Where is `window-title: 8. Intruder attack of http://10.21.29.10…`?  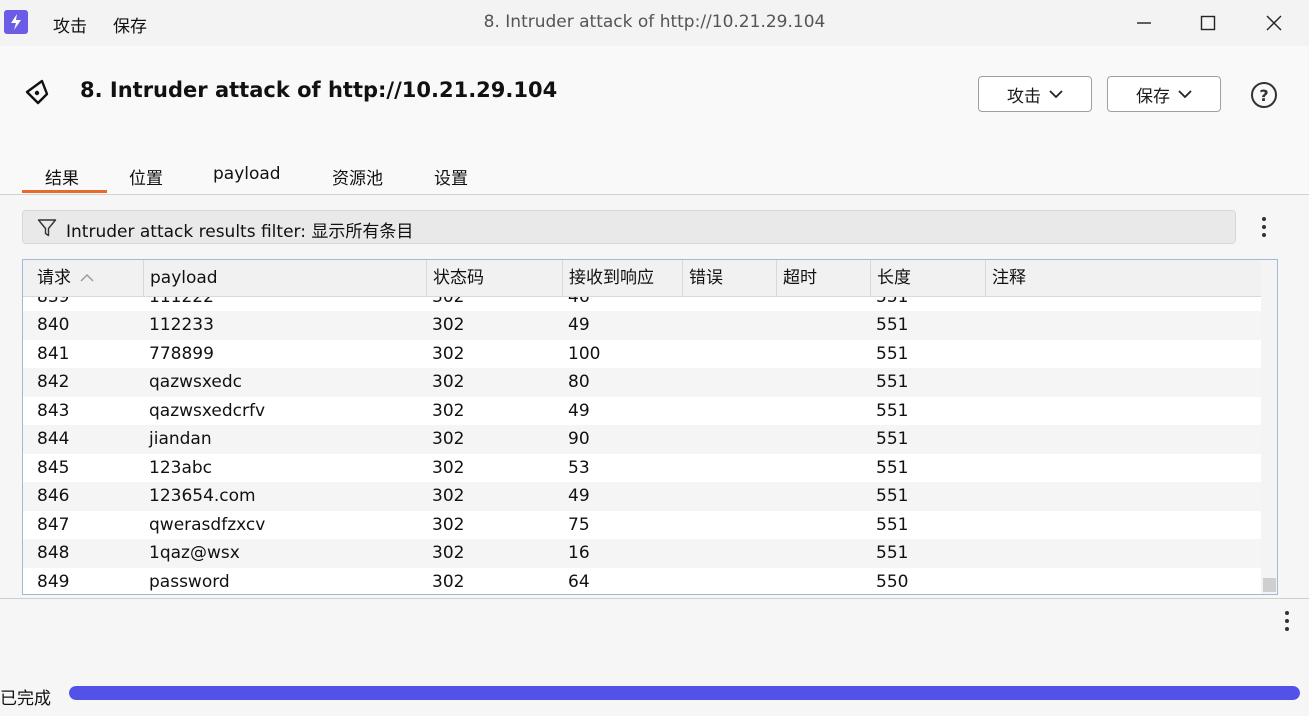 window-title: 8. Intruder attack of http://10.21.29.10… is located at coordinates (654, 22).